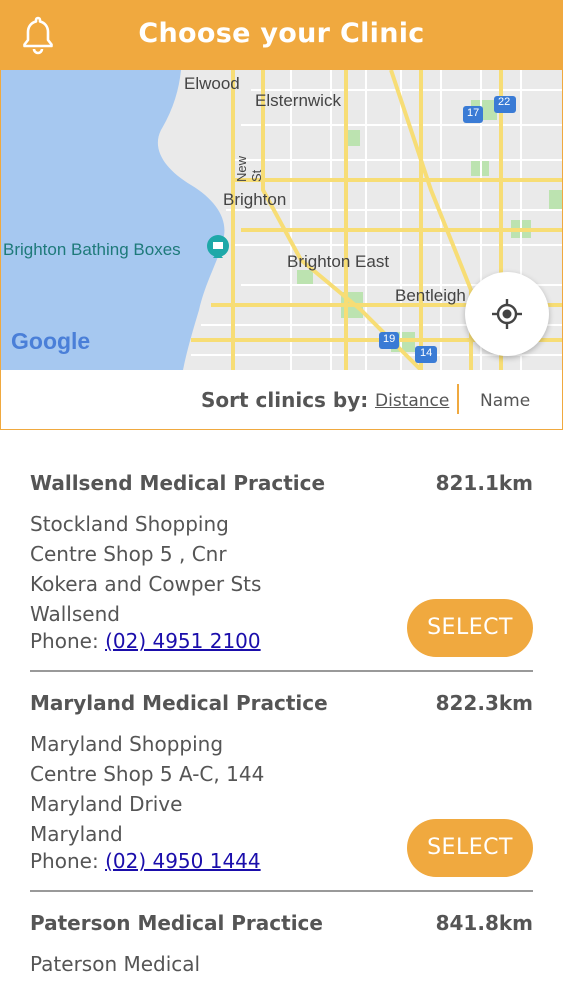  What do you see at coordinates (458, 399) in the screenshot?
I see `sort-divider` at bounding box center [458, 399].